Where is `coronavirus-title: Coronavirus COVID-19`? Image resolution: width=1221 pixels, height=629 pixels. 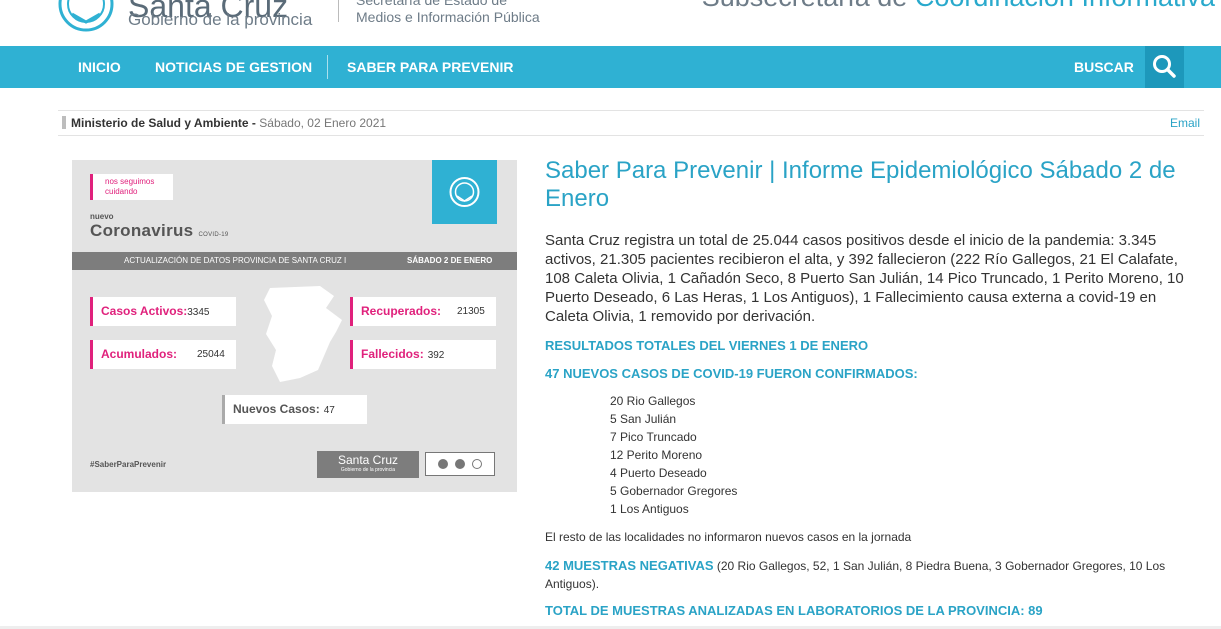
coronavirus-title: Coronavirus COVID-19 is located at coordinates (159, 231).